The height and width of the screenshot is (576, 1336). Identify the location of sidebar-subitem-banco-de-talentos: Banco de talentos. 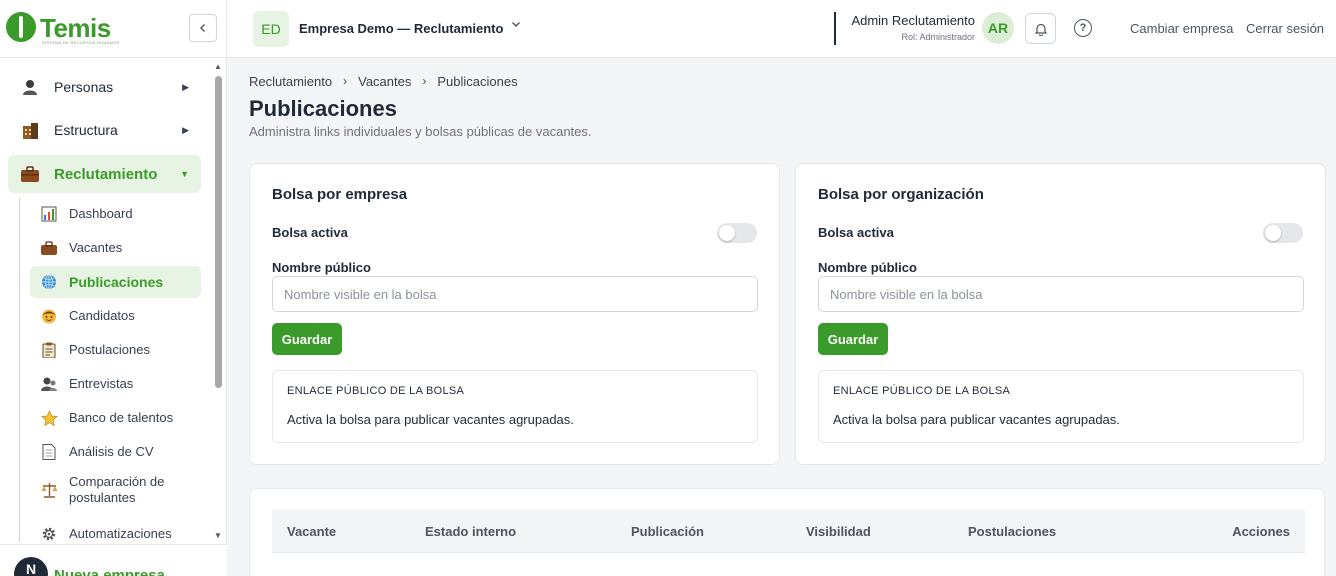
(115, 418).